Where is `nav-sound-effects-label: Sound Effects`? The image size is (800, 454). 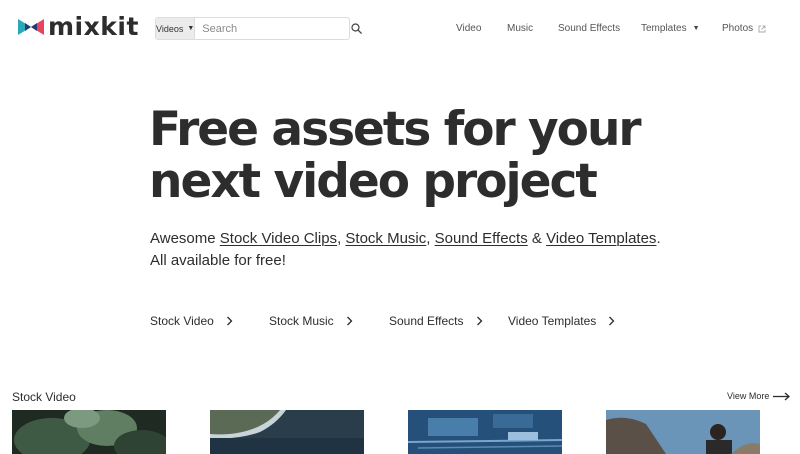
nav-sound-effects-label: Sound Effects is located at coordinates (589, 28).